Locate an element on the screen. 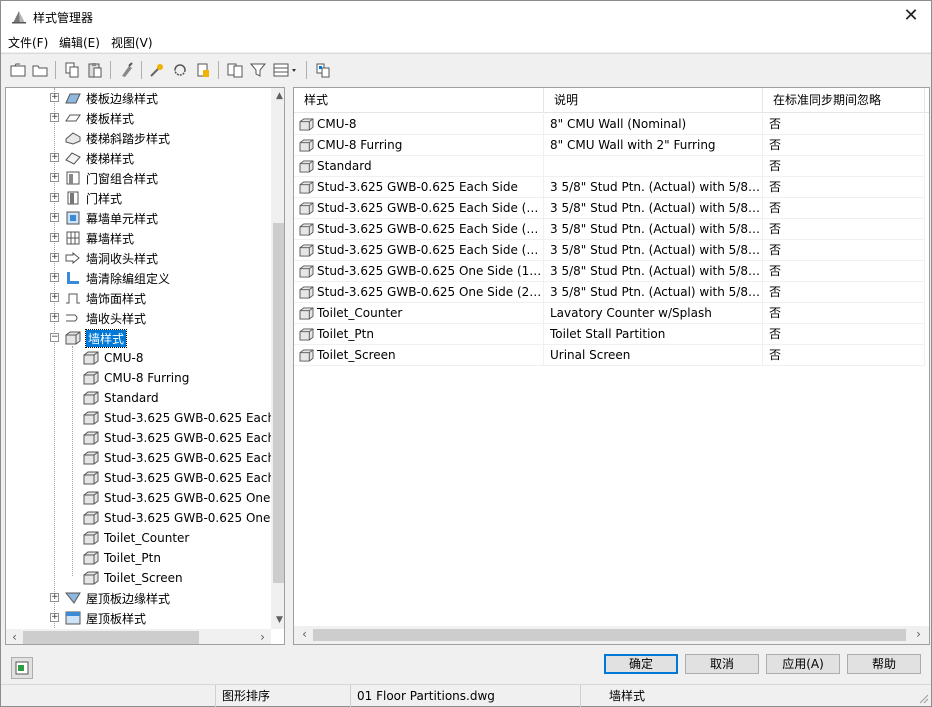  tree-item: + 墙饰面样式 is located at coordinates (98, 298).